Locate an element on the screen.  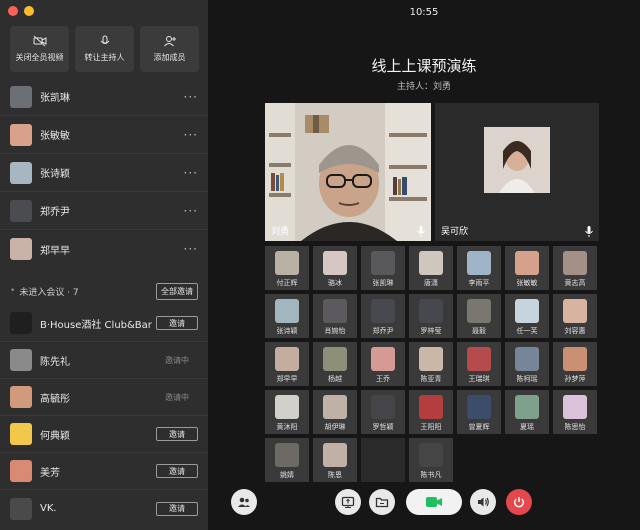
folder-icon is located at coordinates (382, 502).